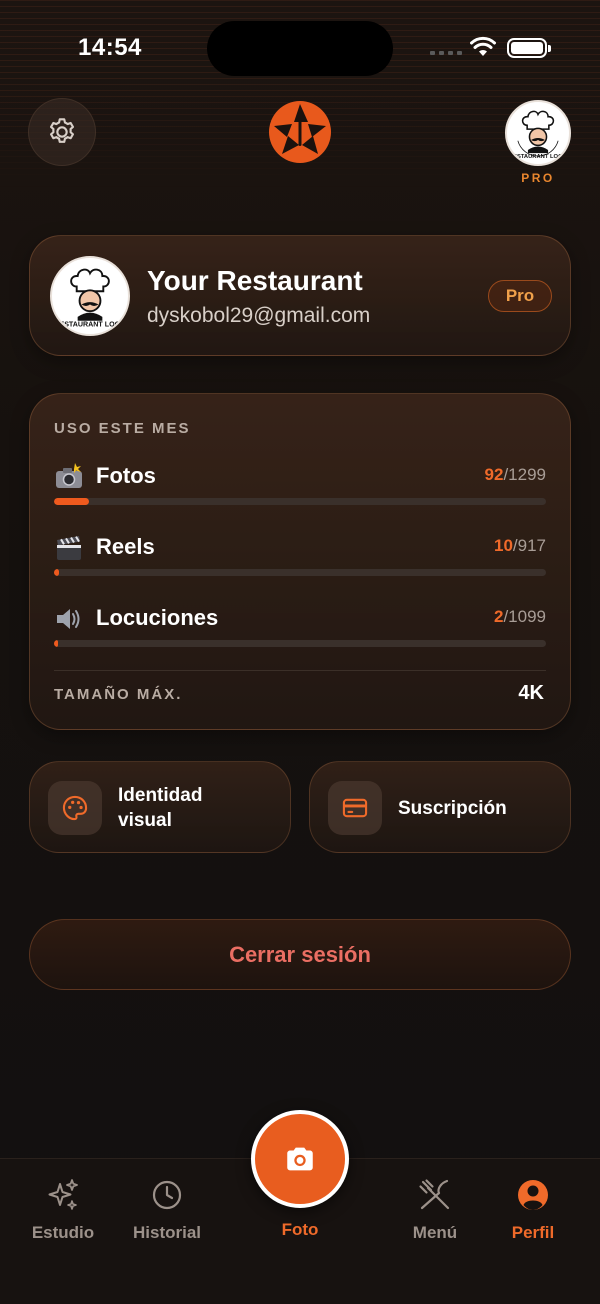 The width and height of the screenshot is (600, 1304). I want to click on usage-label: Reels, so click(125, 546).